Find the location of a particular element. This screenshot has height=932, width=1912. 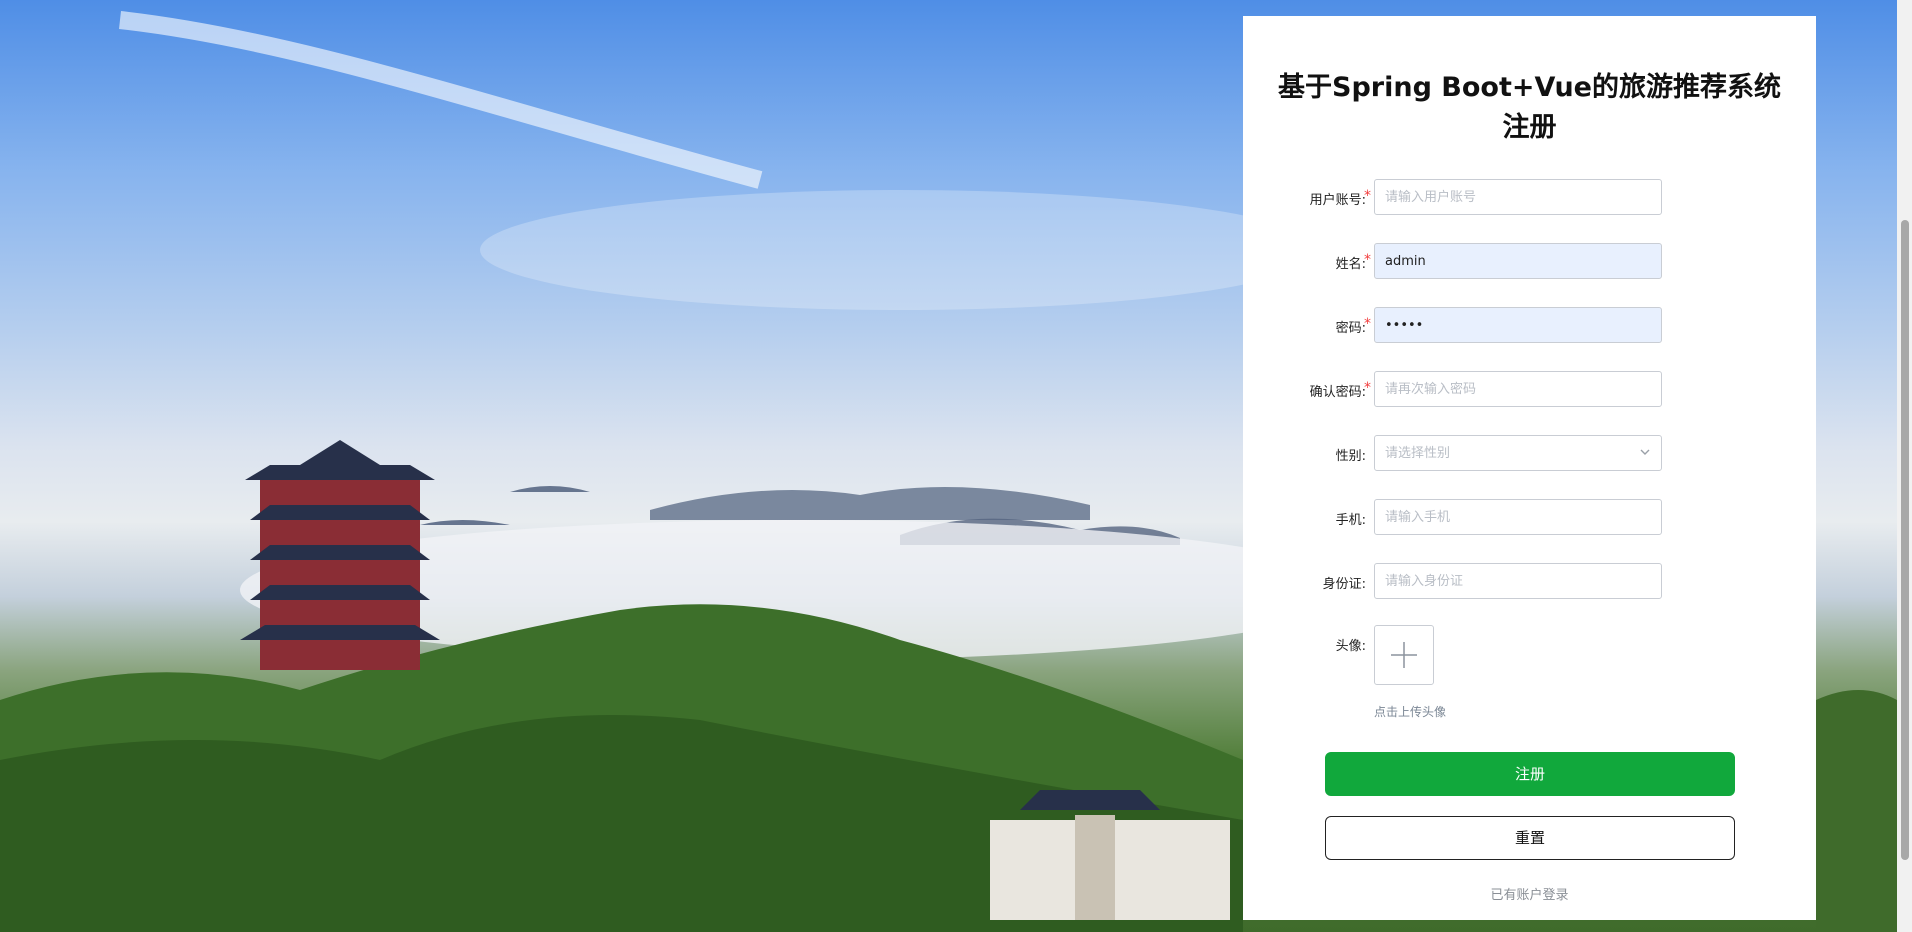

name-label: 姓名: is located at coordinates (1350, 264).